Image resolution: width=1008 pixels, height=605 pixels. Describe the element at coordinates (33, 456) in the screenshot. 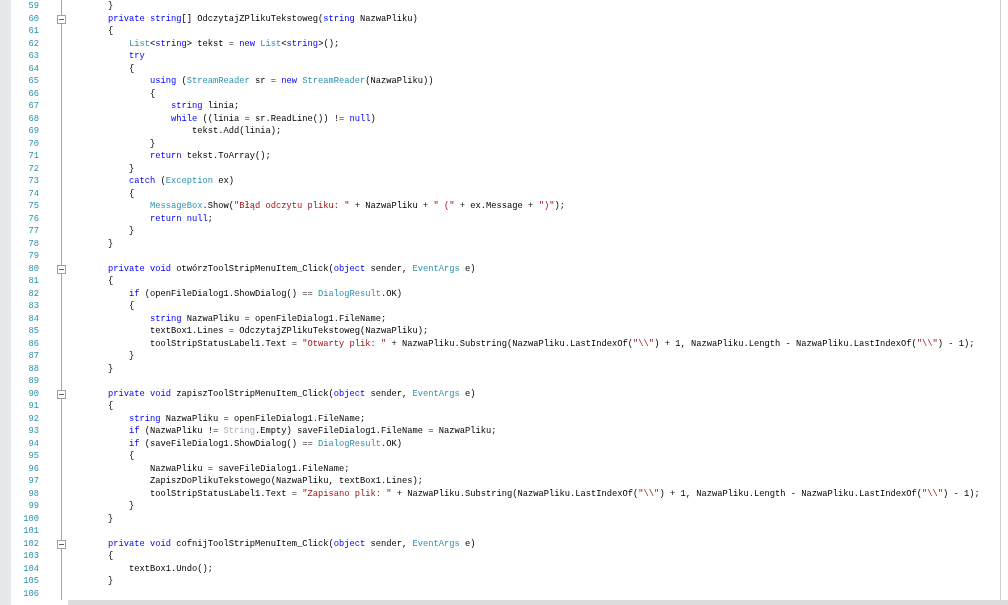

I see `line-number: 95` at that location.